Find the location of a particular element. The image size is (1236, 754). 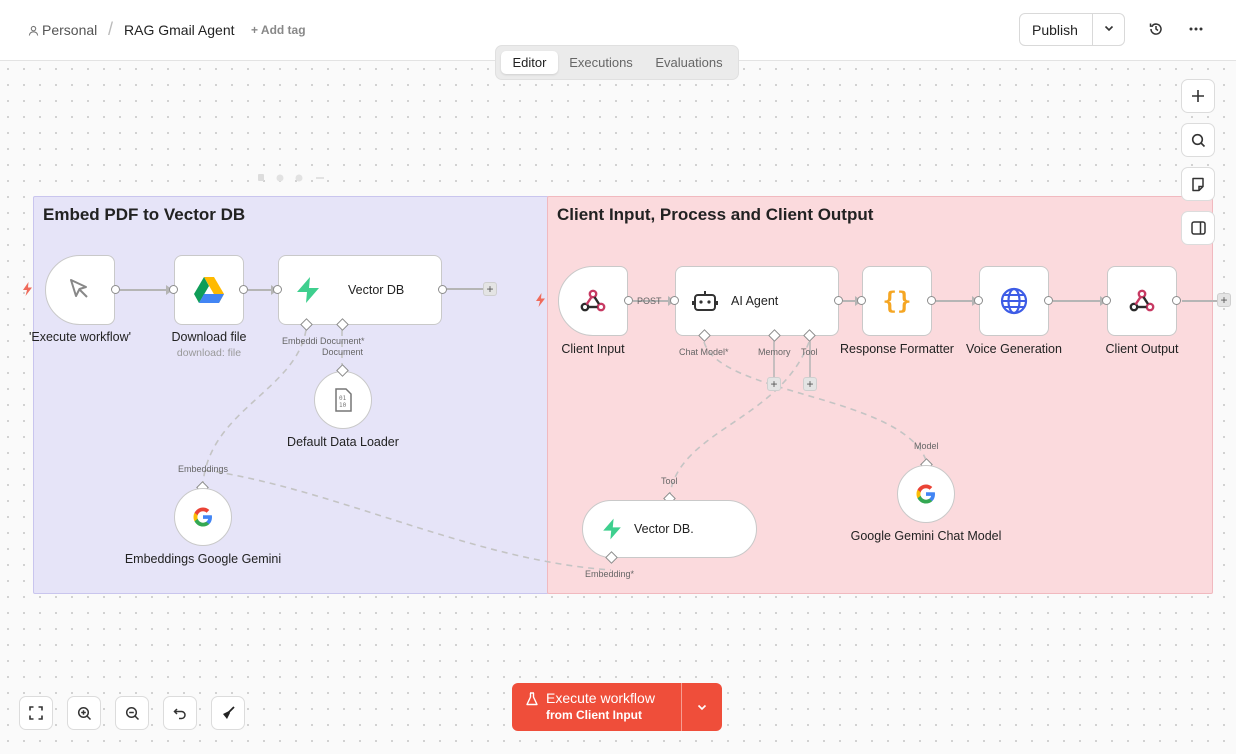

node-label-client-output: Client Output is located at coordinates (1142, 349).